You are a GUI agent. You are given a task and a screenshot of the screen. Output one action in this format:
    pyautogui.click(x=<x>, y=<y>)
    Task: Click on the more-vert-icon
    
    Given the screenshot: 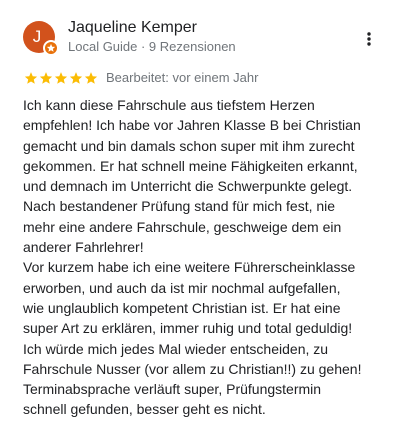 What is the action you would take?
    pyautogui.click(x=369, y=39)
    